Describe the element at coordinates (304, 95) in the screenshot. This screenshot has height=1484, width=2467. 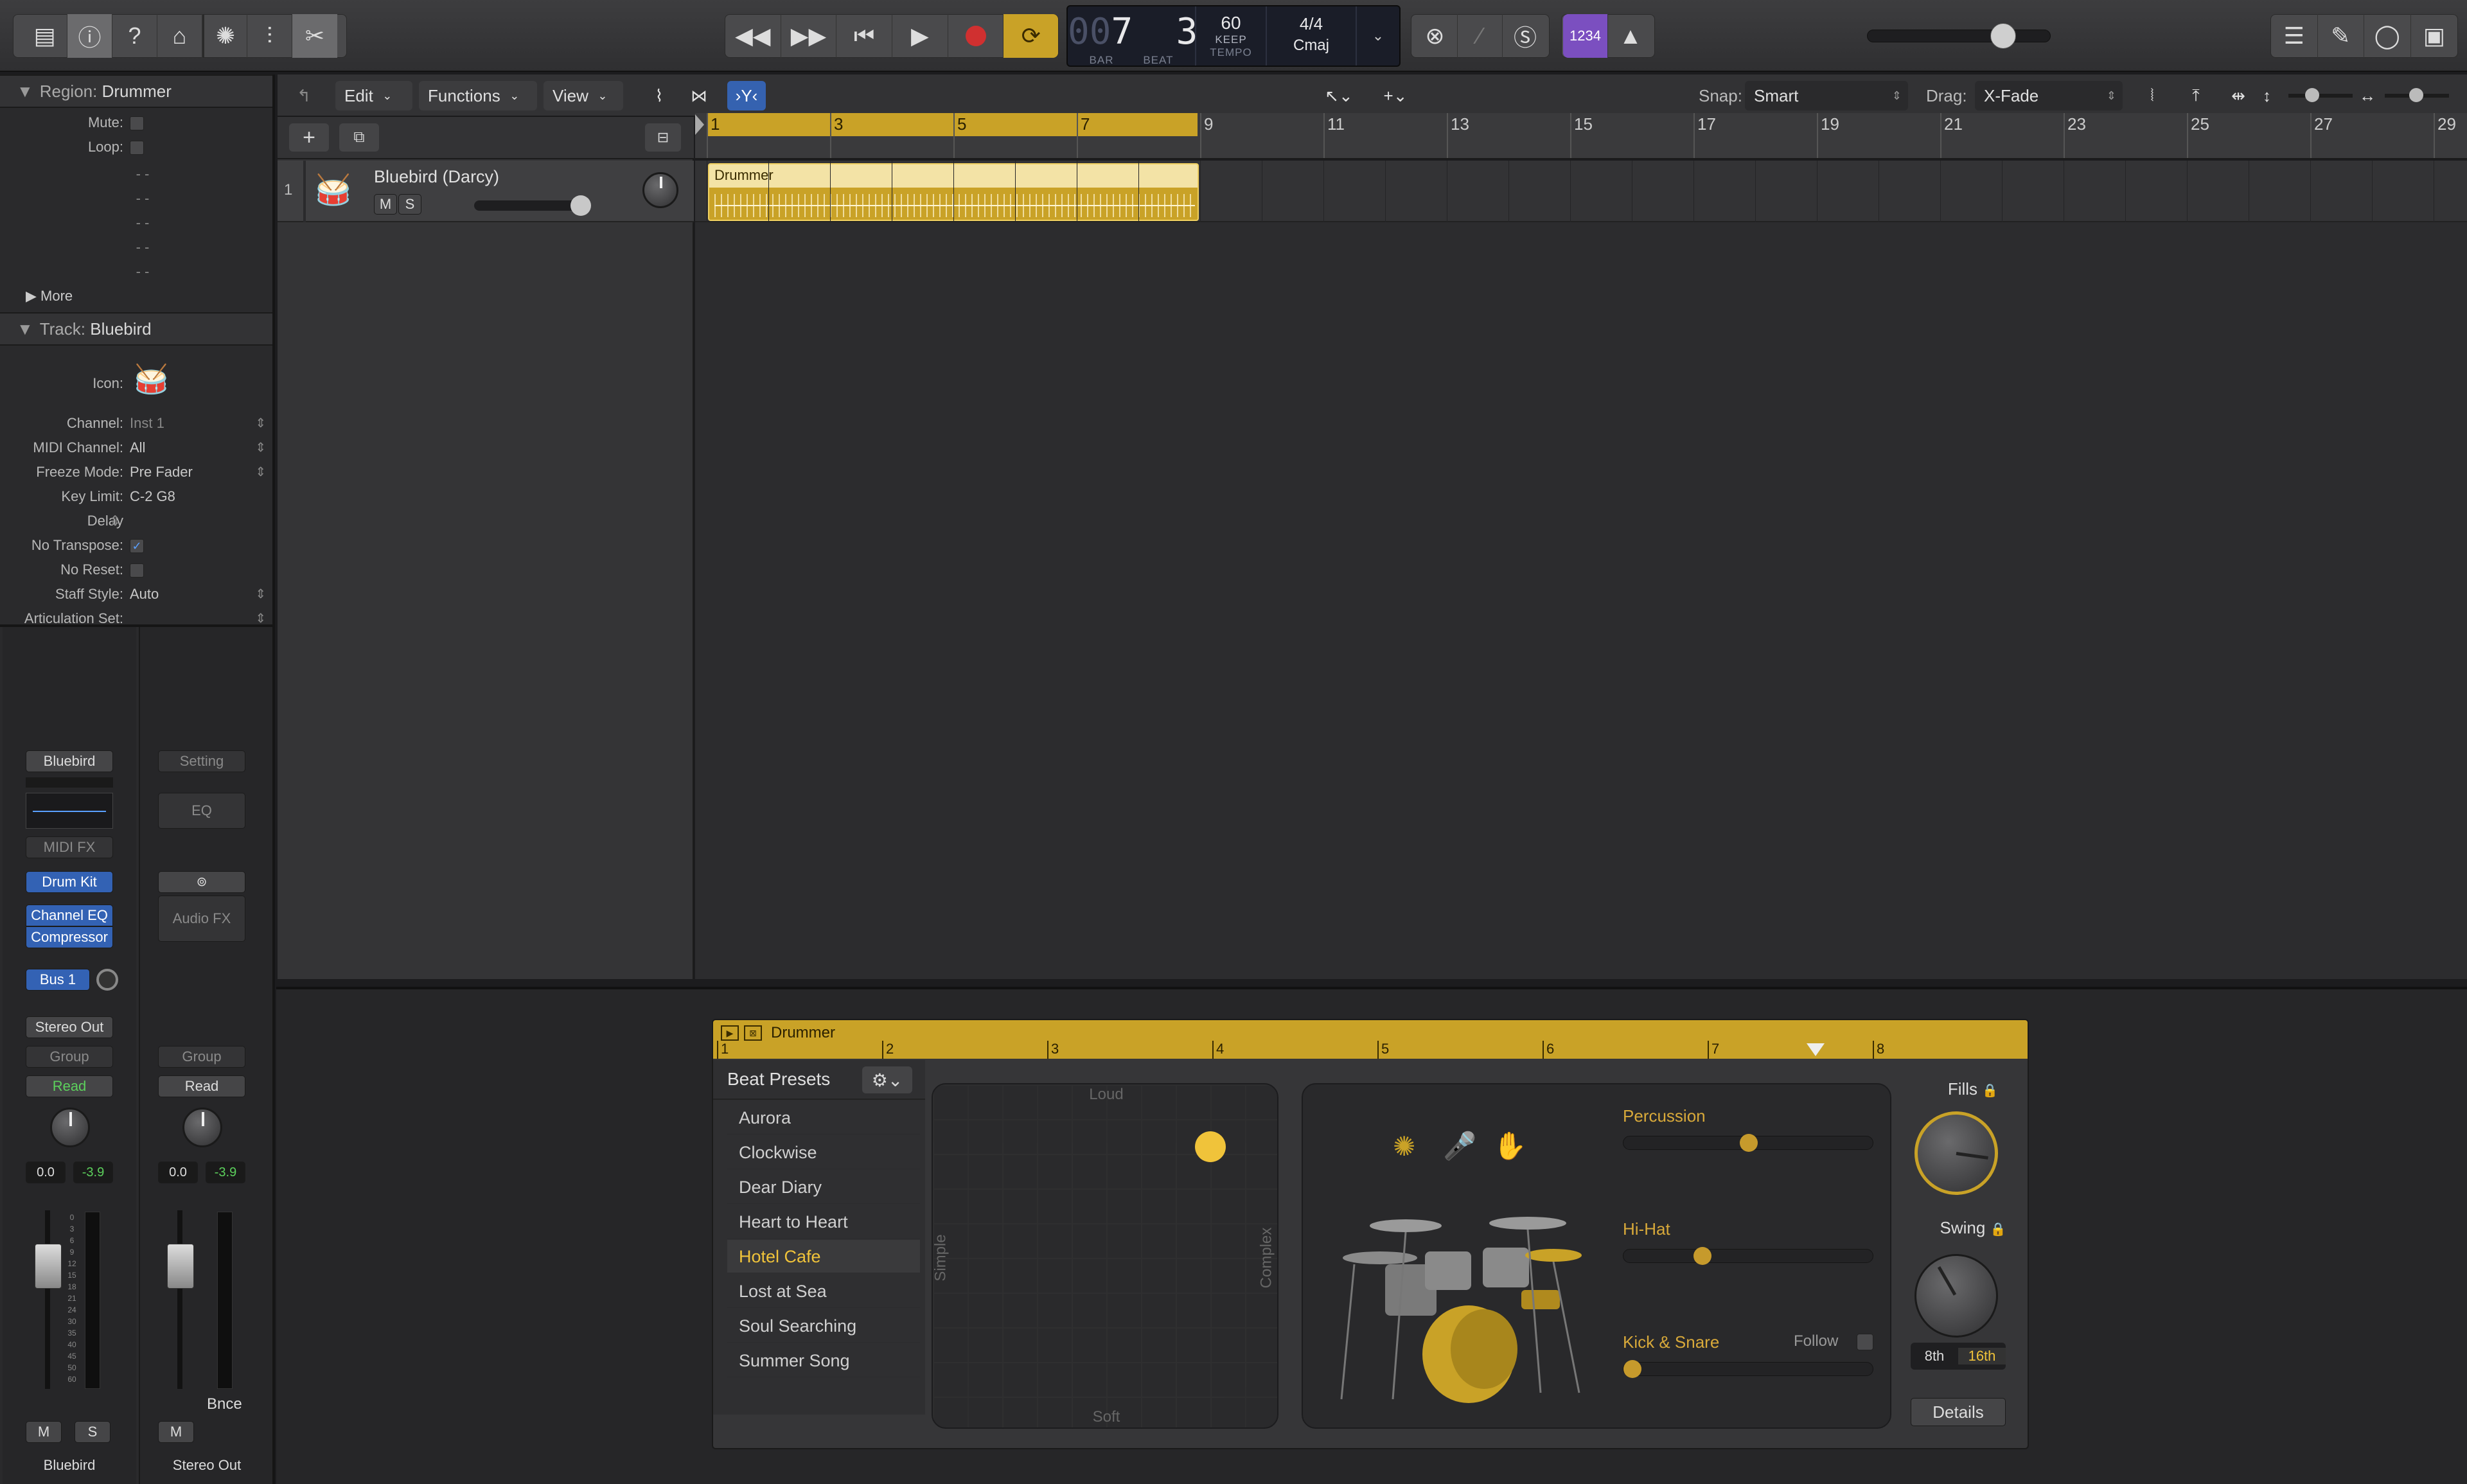
I see `back-arrow-icon: ↰` at that location.